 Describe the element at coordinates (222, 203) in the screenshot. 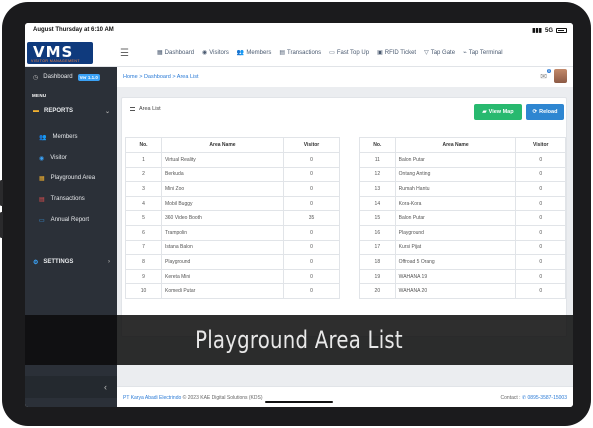

I see `cell-area-name: Mobil Buggy` at that location.